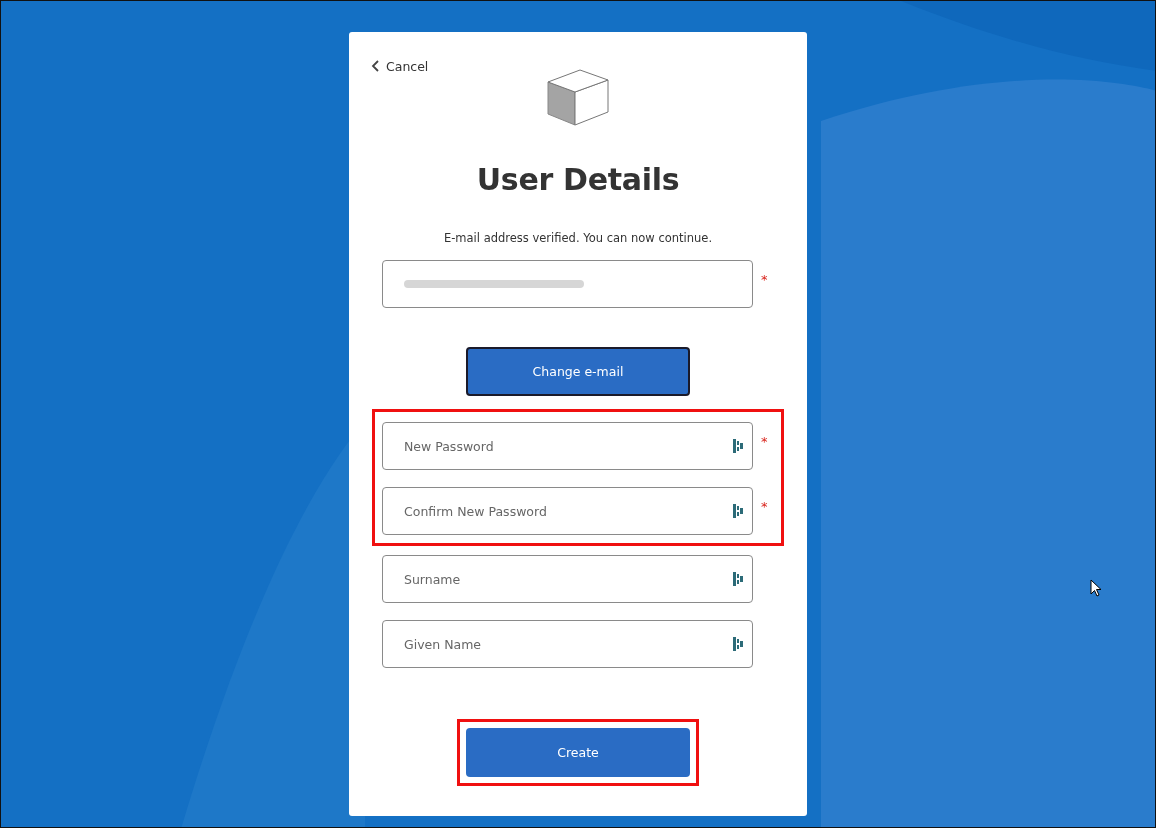  Describe the element at coordinates (400, 66) in the screenshot. I see `cancel-link: Cancel` at that location.